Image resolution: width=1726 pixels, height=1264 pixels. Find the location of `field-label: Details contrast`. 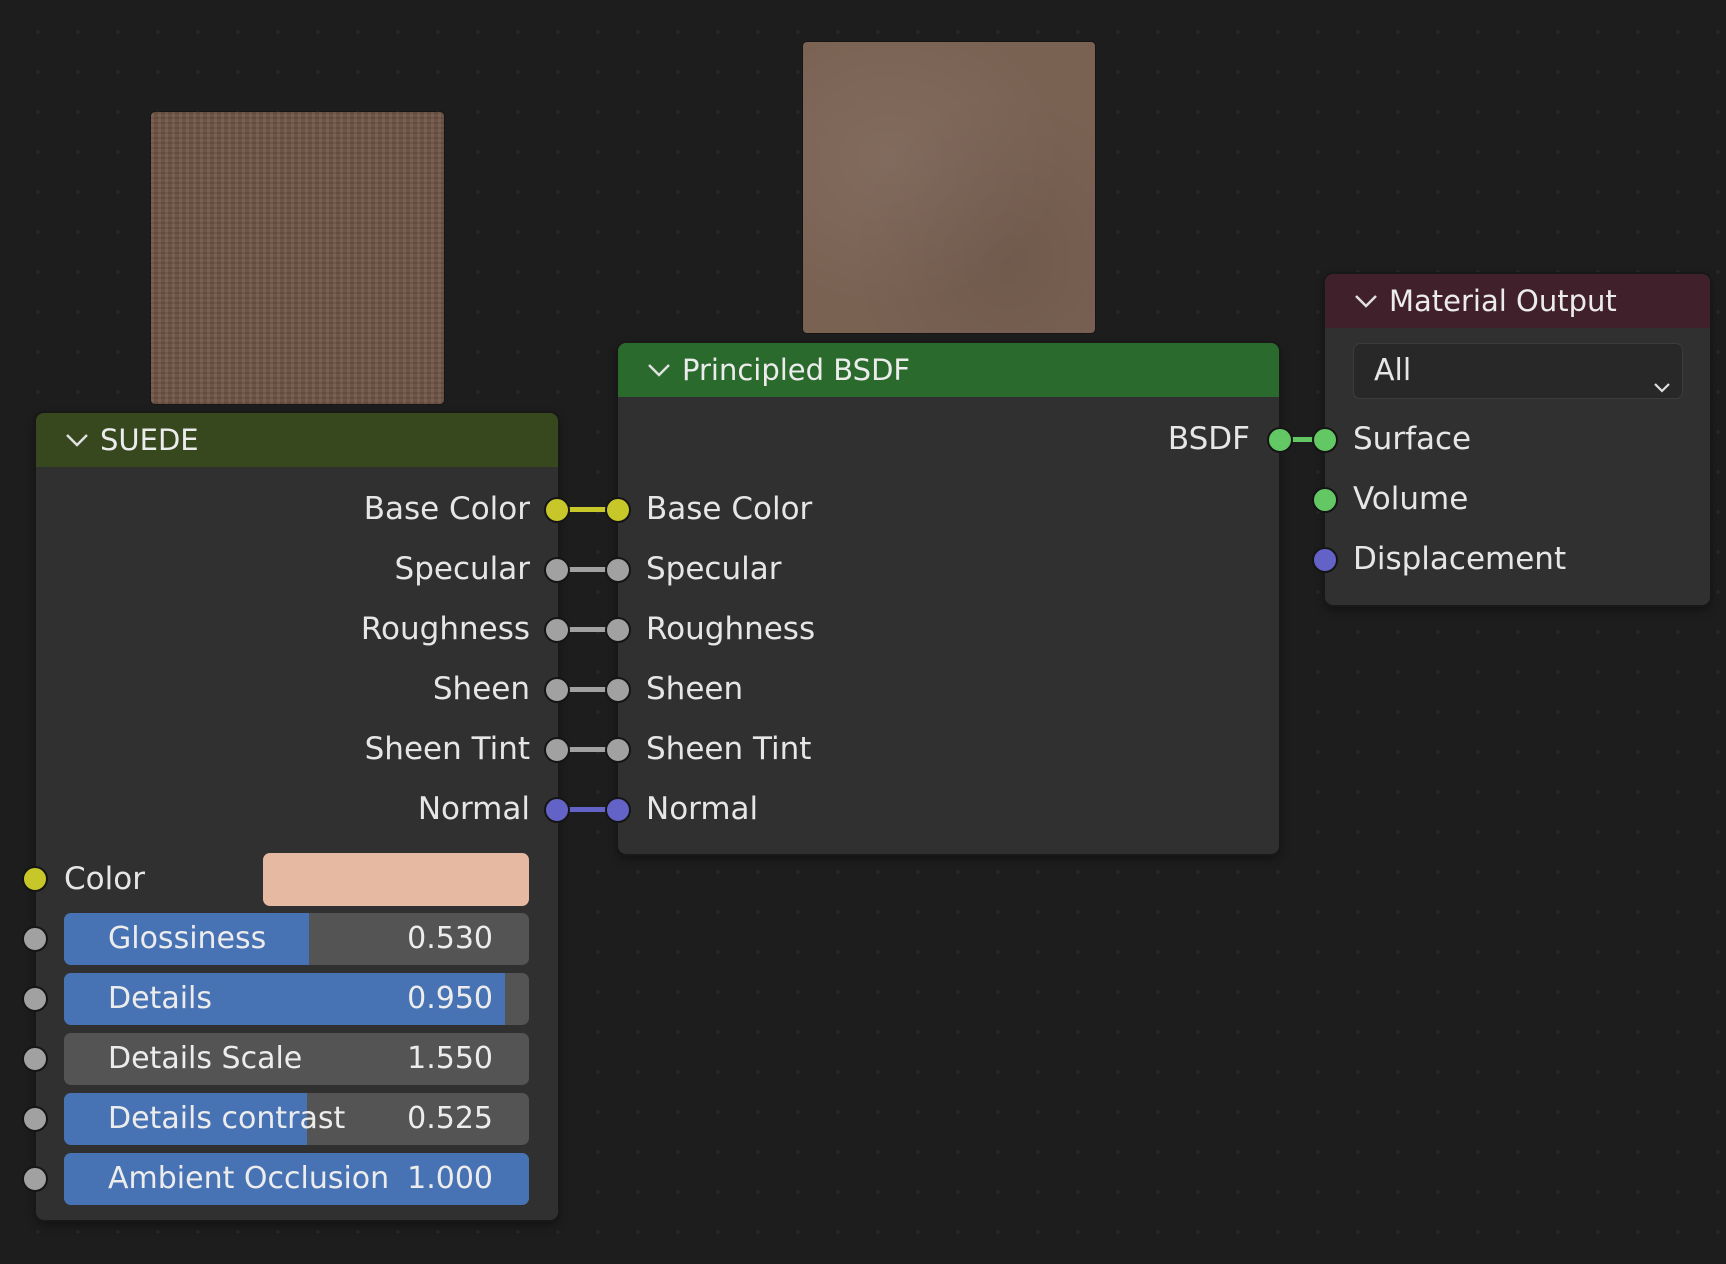

field-label: Details contrast is located at coordinates (227, 1118).